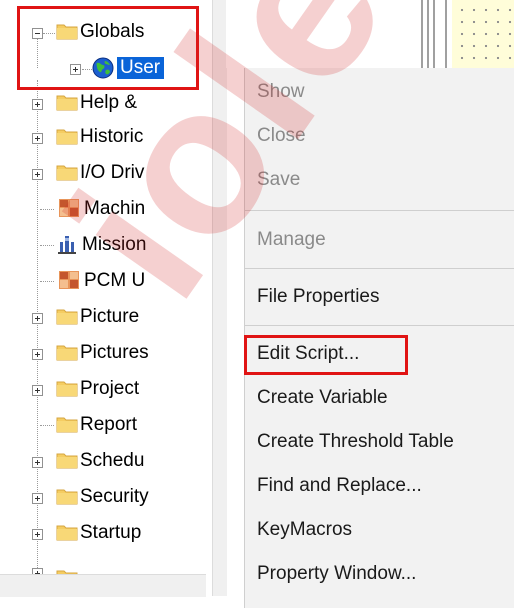  What do you see at coordinates (112, 460) in the screenshot?
I see `tree-item-label: Schedu` at bounding box center [112, 460].